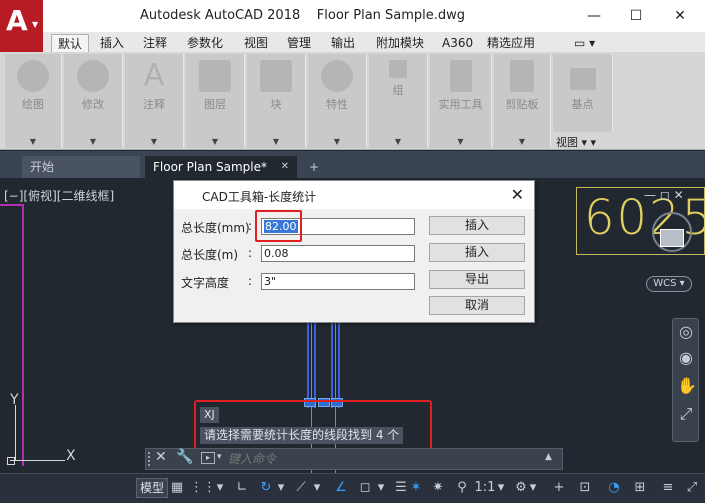 The width and height of the screenshot is (705, 503). Describe the element at coordinates (215, 104) in the screenshot. I see `ribbon-group-label: 图层` at that location.